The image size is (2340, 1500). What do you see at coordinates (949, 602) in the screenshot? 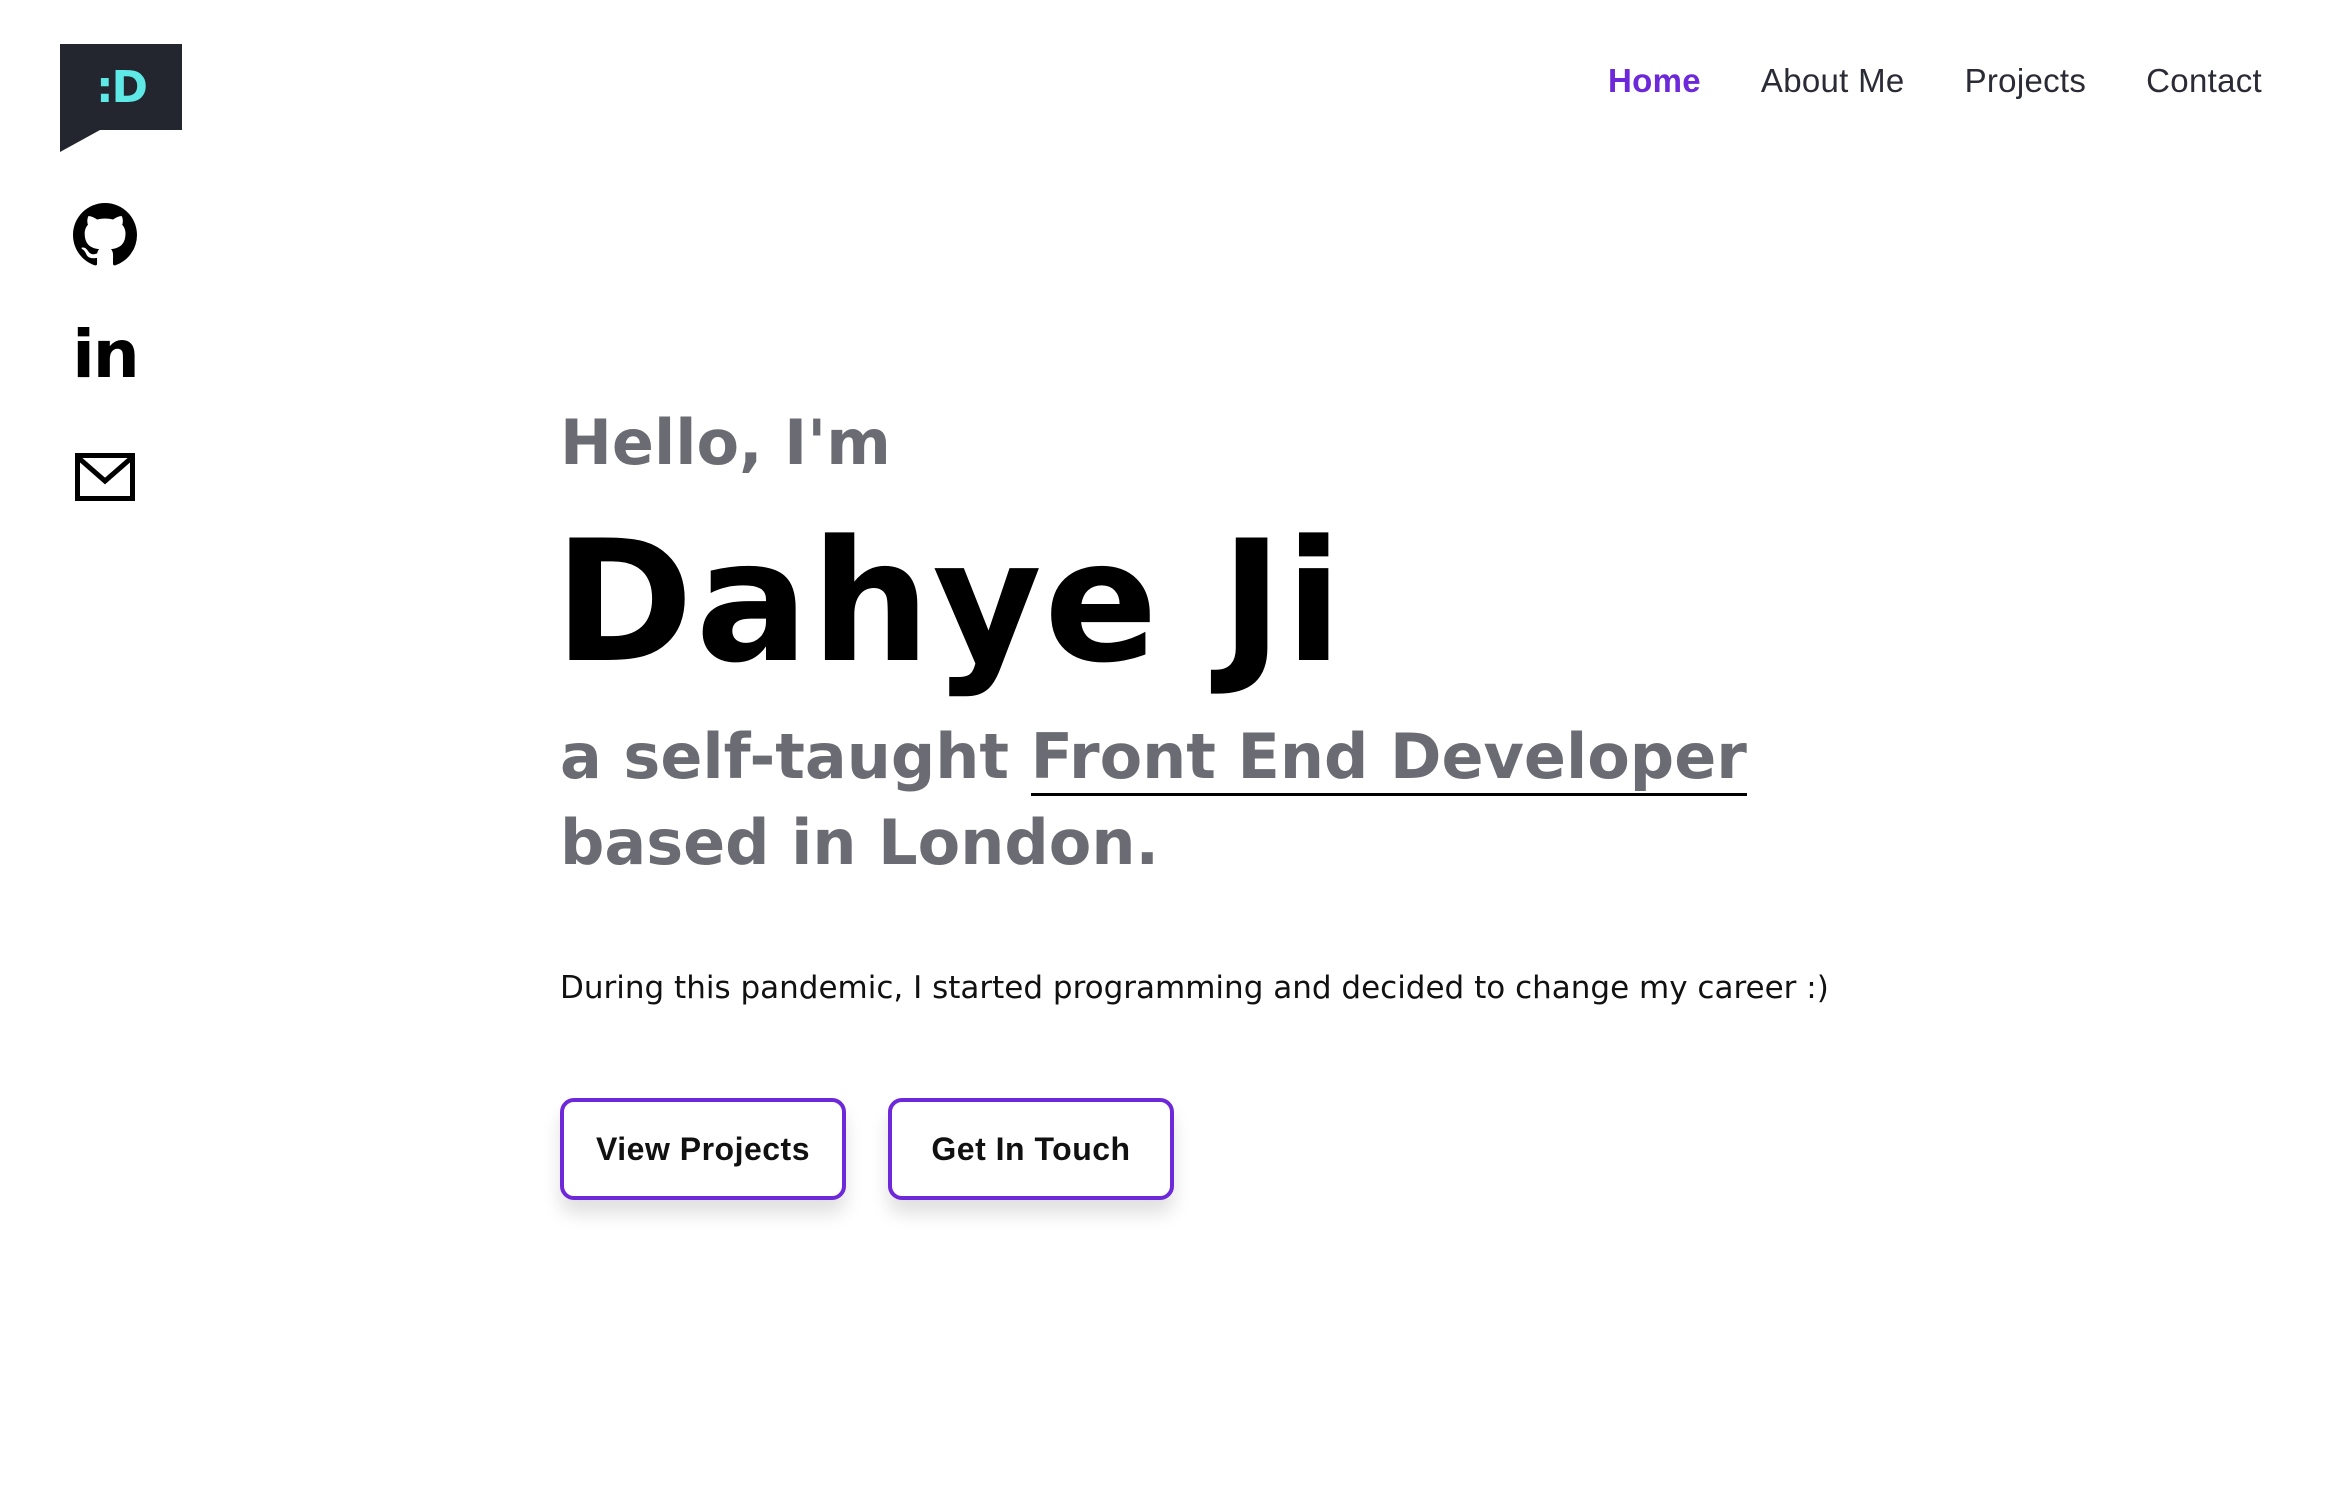
I see `hero-name: Dahye Ji` at bounding box center [949, 602].